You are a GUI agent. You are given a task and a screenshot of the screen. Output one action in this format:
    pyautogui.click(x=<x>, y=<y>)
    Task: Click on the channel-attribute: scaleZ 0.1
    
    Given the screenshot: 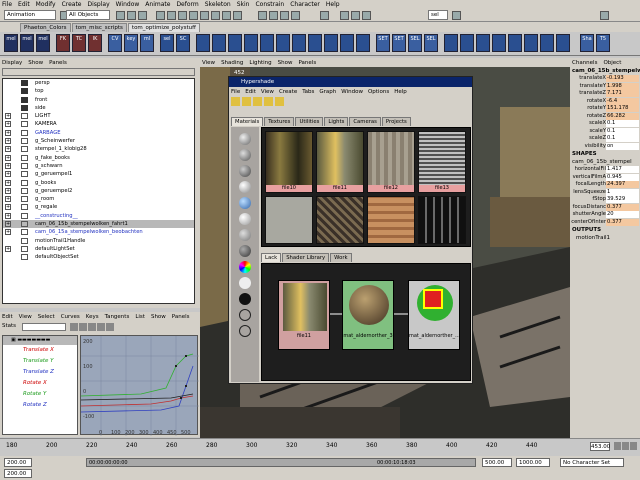 What is the action you would take?
    pyautogui.click(x=605, y=139)
    